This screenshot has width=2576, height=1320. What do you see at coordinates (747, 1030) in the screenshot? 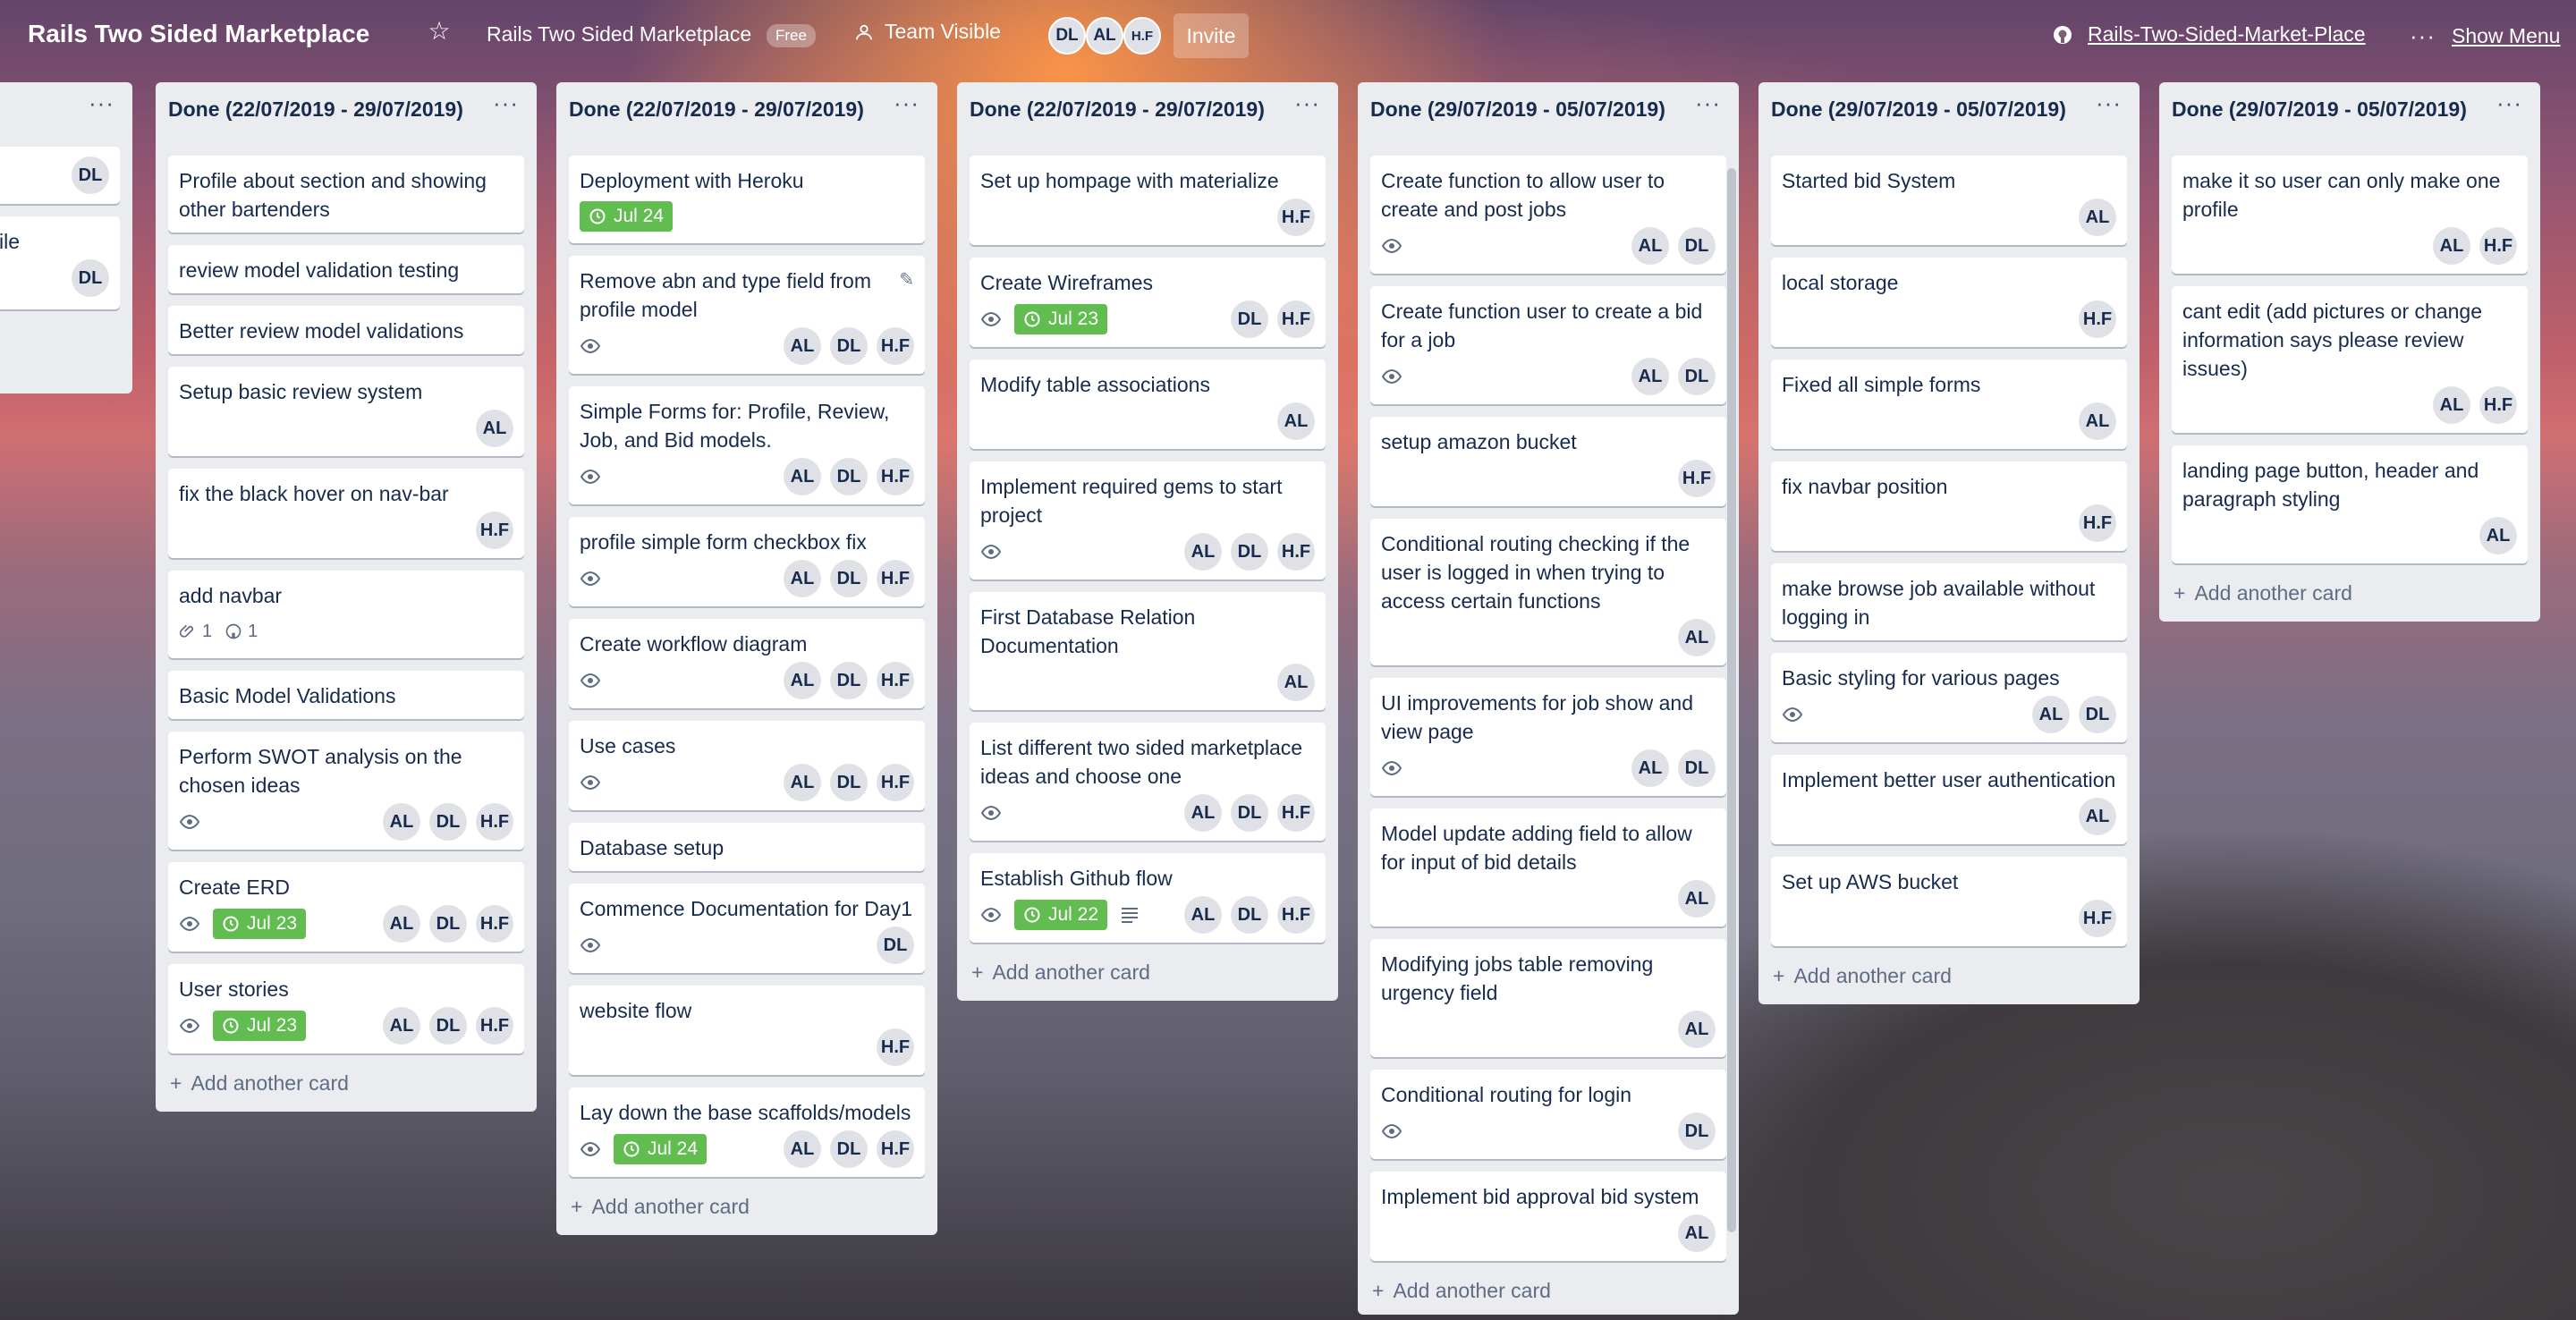
I see `card: website flow H.F` at bounding box center [747, 1030].